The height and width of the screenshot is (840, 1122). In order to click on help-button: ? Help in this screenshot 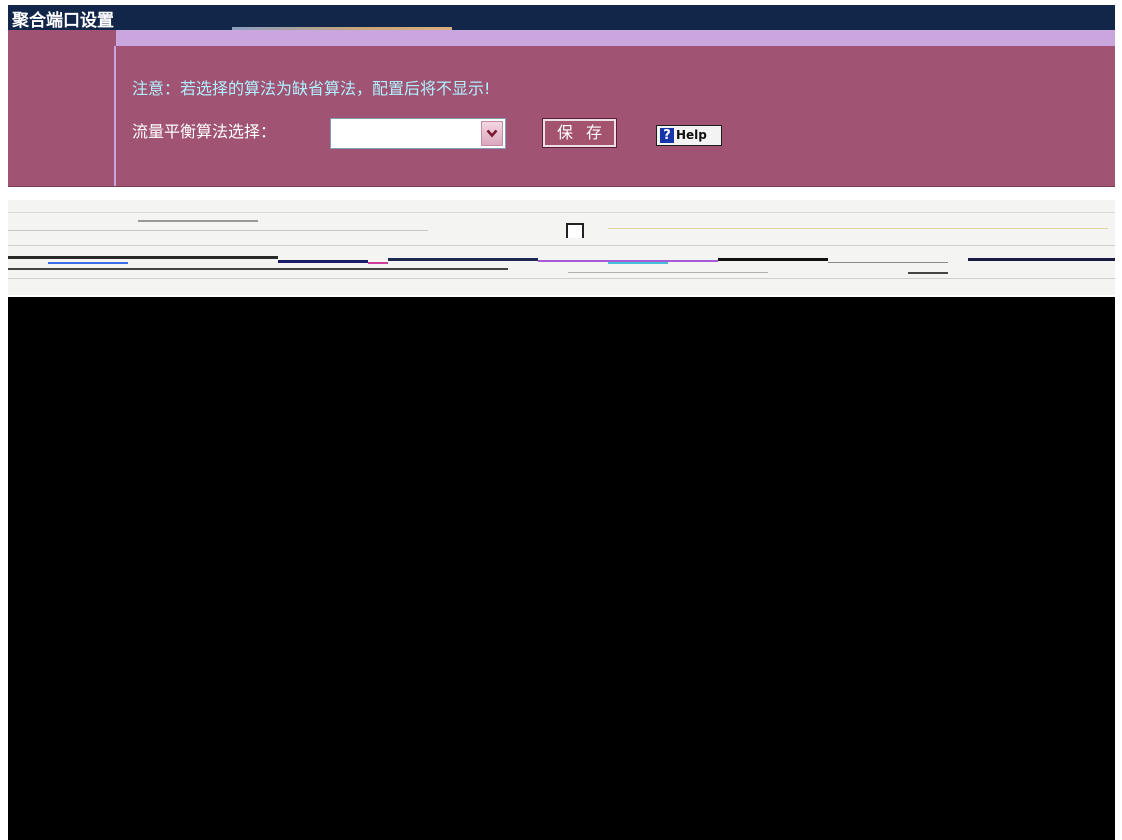, I will do `click(689, 135)`.